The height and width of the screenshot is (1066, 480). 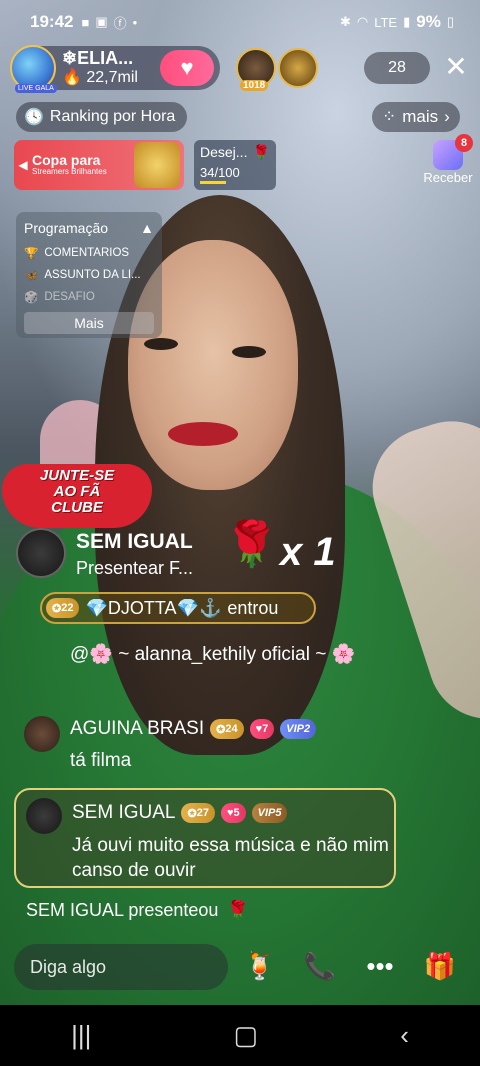 What do you see at coordinates (249, 352) in the screenshot?
I see `right-eye` at bounding box center [249, 352].